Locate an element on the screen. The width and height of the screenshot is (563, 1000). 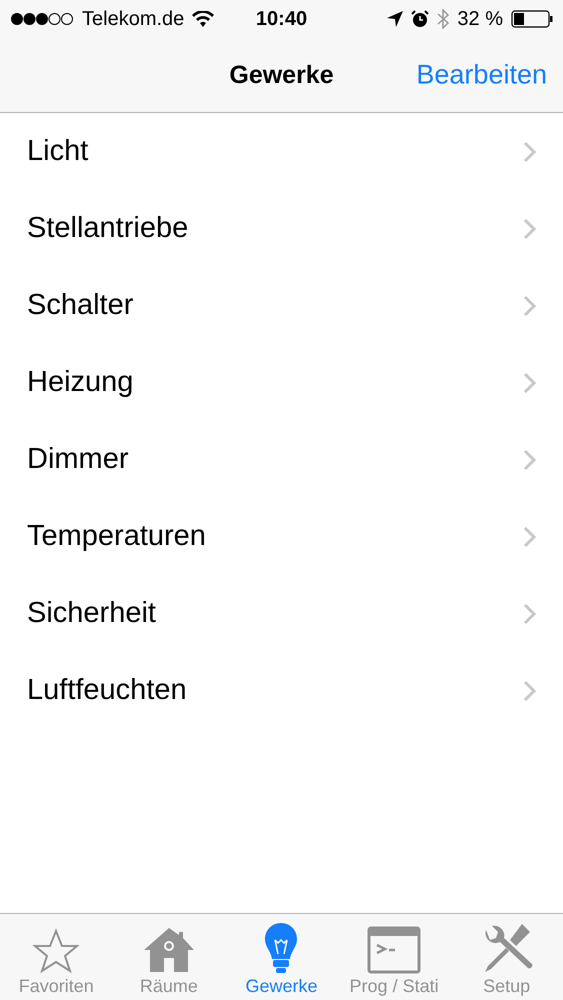
carrier-name: Telekom.de is located at coordinates (133, 19).